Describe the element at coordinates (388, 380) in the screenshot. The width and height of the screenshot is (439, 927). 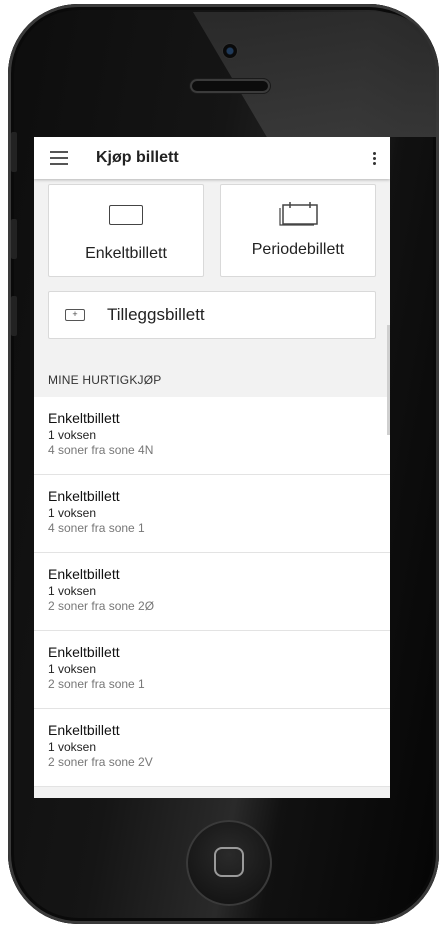
I see `scrollbar` at that location.